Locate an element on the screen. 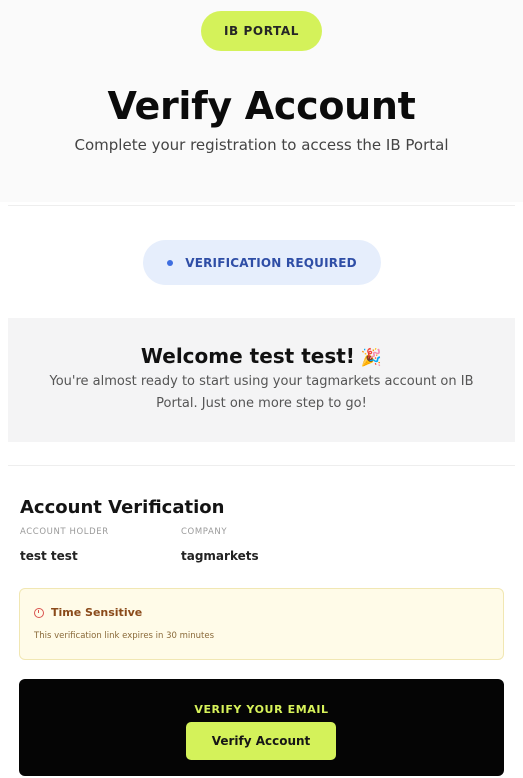  welcome-heading: Welcome test test! 🎉 is located at coordinates (261, 357).